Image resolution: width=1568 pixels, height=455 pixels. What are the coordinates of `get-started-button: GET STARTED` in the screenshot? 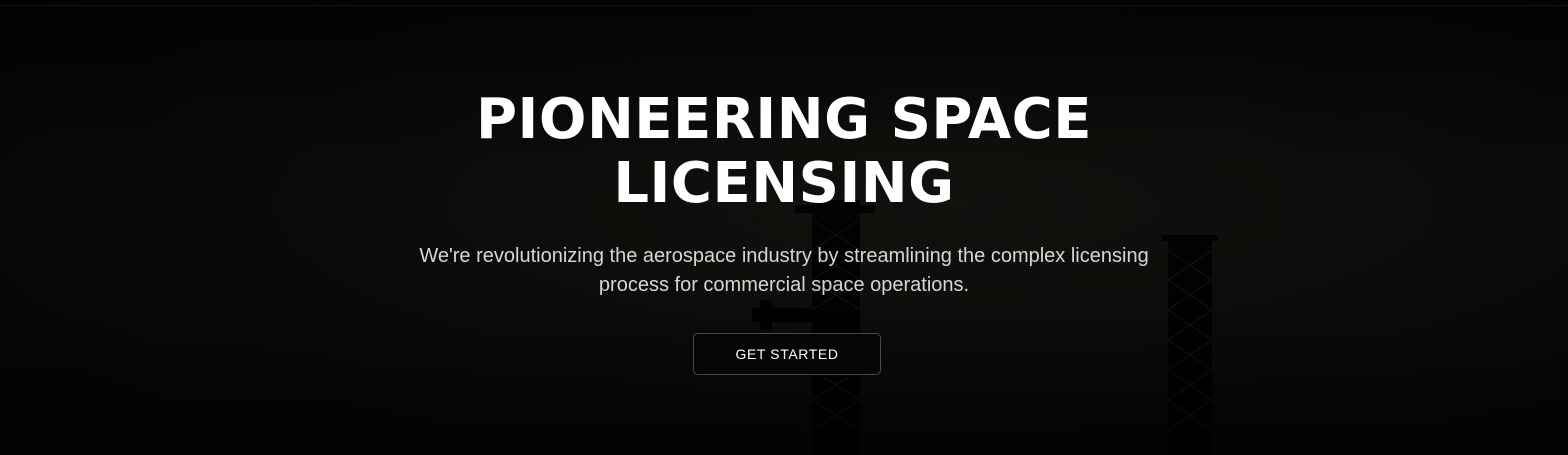 It's located at (787, 354).